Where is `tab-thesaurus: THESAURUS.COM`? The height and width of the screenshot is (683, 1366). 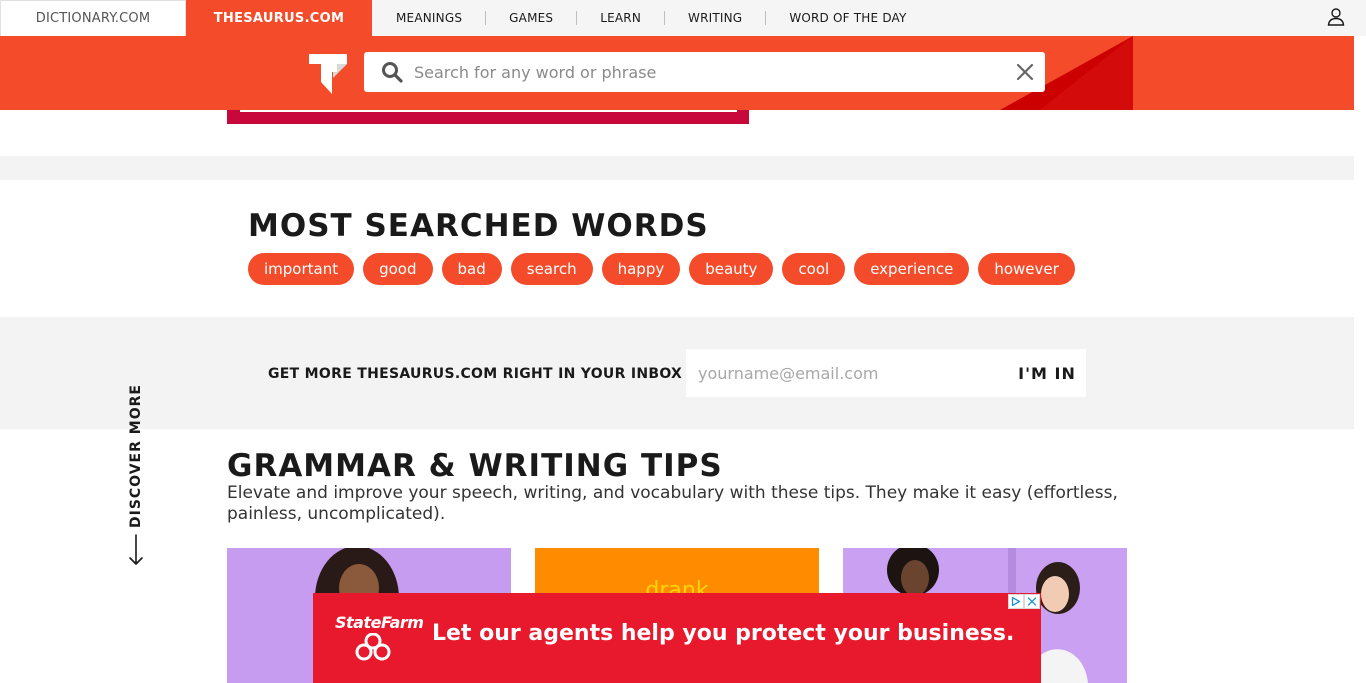 tab-thesaurus: THESAURUS.COM is located at coordinates (279, 18).